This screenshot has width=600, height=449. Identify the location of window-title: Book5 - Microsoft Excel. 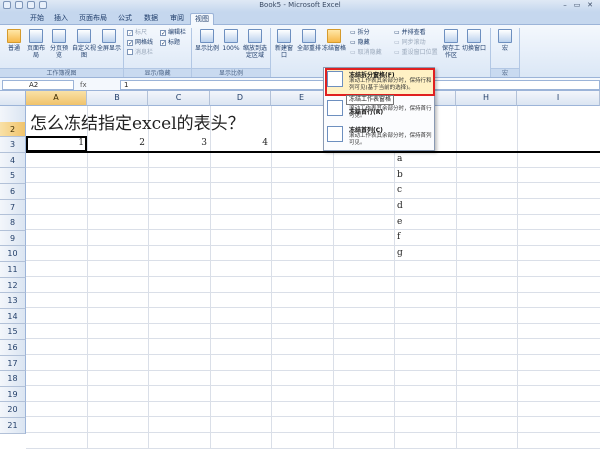
(300, 5).